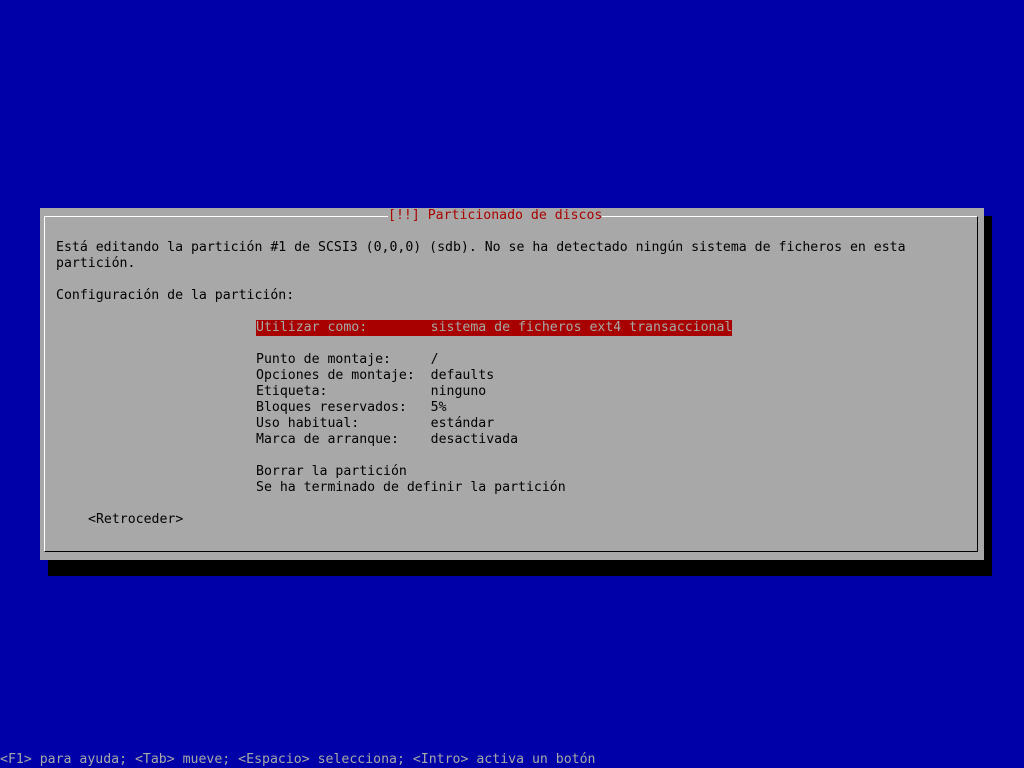  What do you see at coordinates (411, 488) in the screenshot?
I see `done-setting-up-option: Se ha terminado de definir la partición` at bounding box center [411, 488].